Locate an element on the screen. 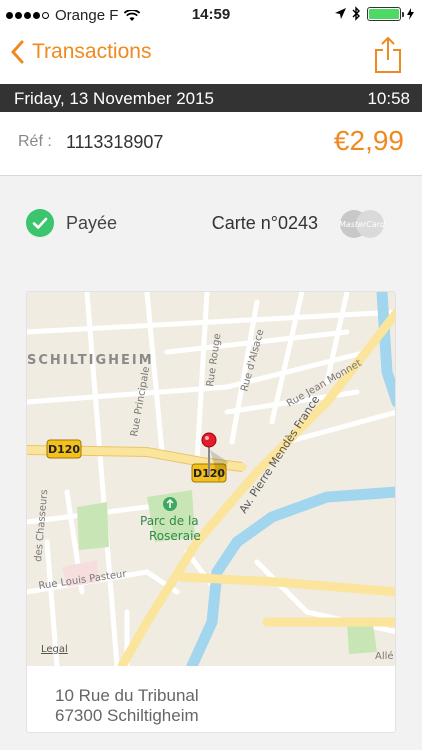 This screenshot has width=422, height=750. address-city: 67300 Schiltigheim is located at coordinates (127, 715).